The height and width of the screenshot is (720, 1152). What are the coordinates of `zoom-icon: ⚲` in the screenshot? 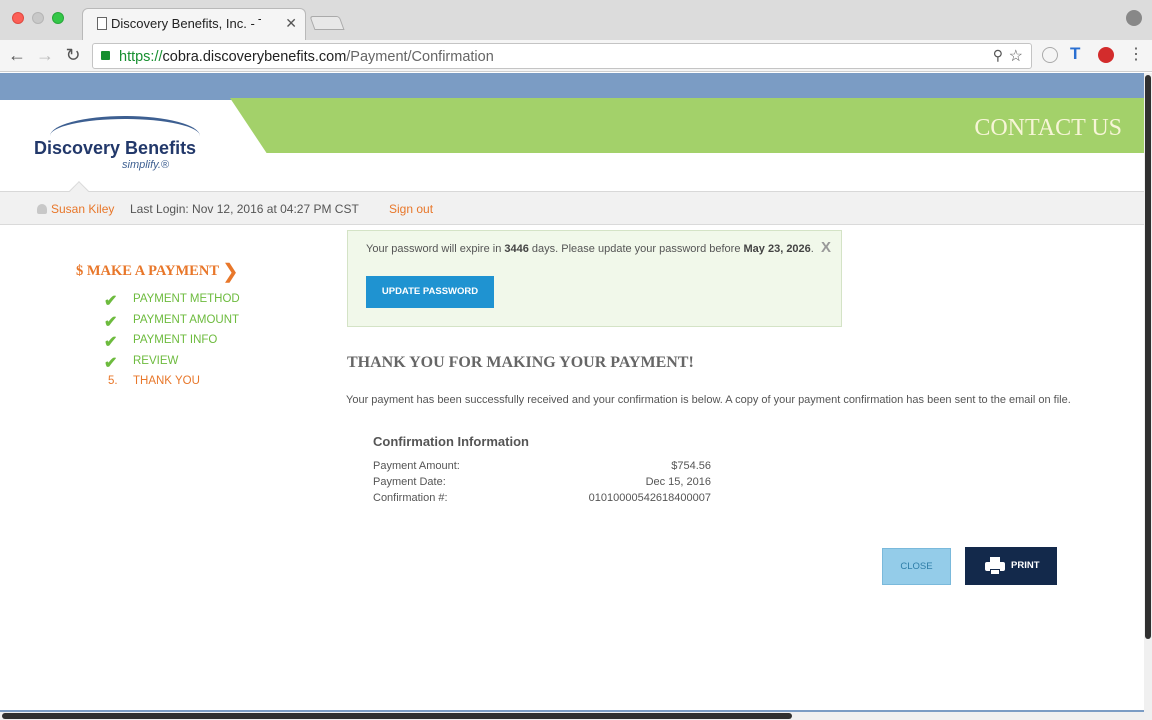 It's located at (998, 55).